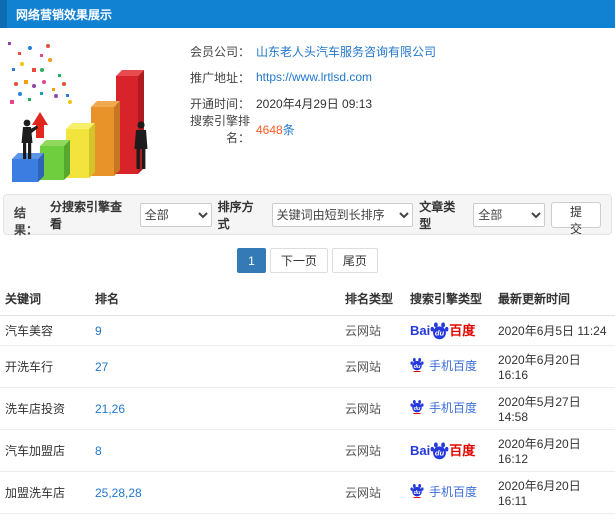 This screenshot has width=615, height=520. What do you see at coordinates (215, 516) in the screenshot?
I see `rank-cell: 30` at bounding box center [215, 516].